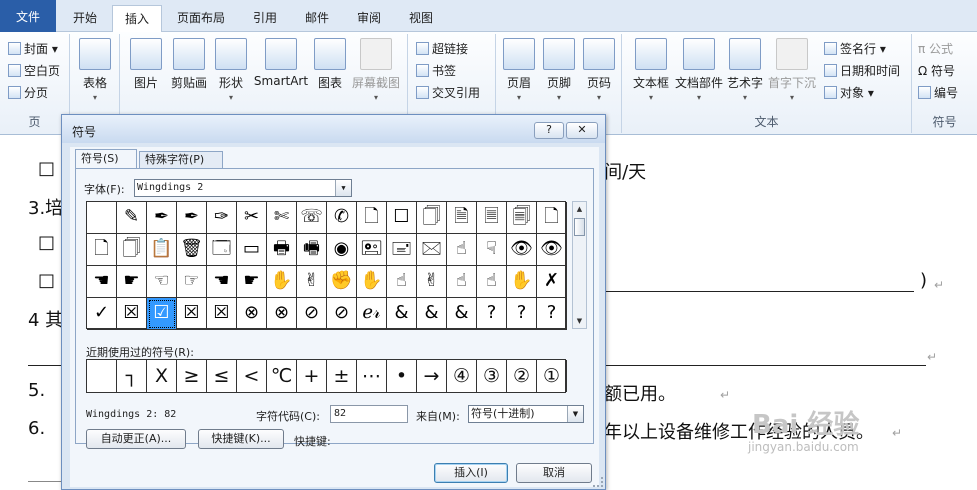 The width and height of the screenshot is (977, 490). I want to click on wordart-button: 艺术字 ▾, so click(745, 70).